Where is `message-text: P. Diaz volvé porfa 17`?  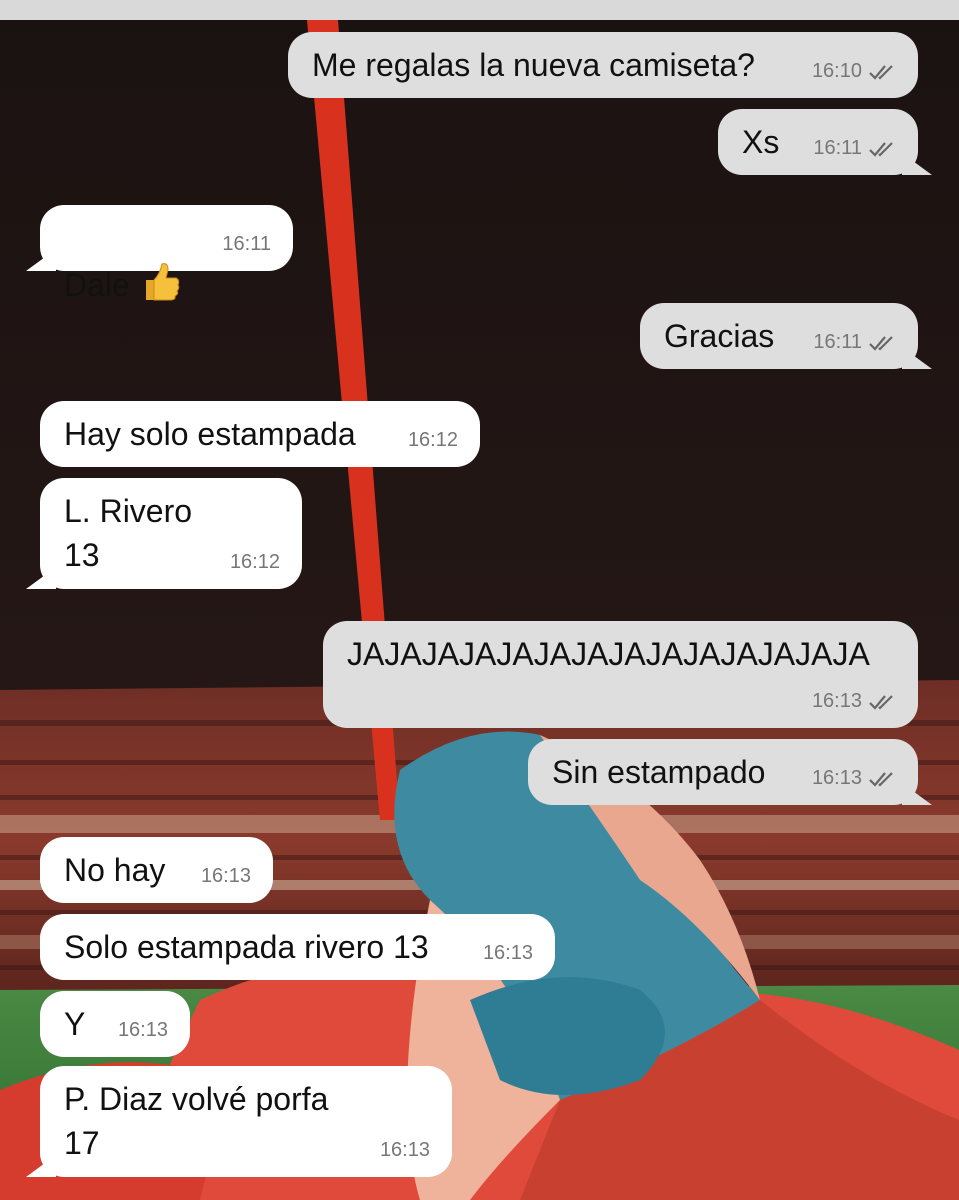 message-text: P. Diaz volvé porfa 17 is located at coordinates (196, 1121).